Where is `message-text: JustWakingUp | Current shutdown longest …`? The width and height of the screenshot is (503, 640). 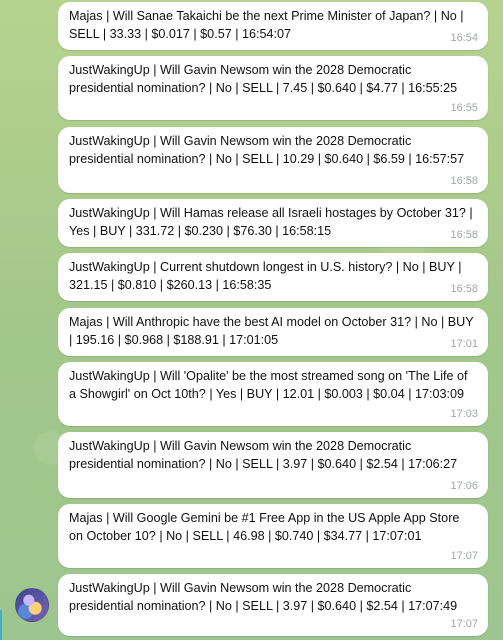 message-text: JustWakingUp | Current shutdown longest … is located at coordinates (265, 276).